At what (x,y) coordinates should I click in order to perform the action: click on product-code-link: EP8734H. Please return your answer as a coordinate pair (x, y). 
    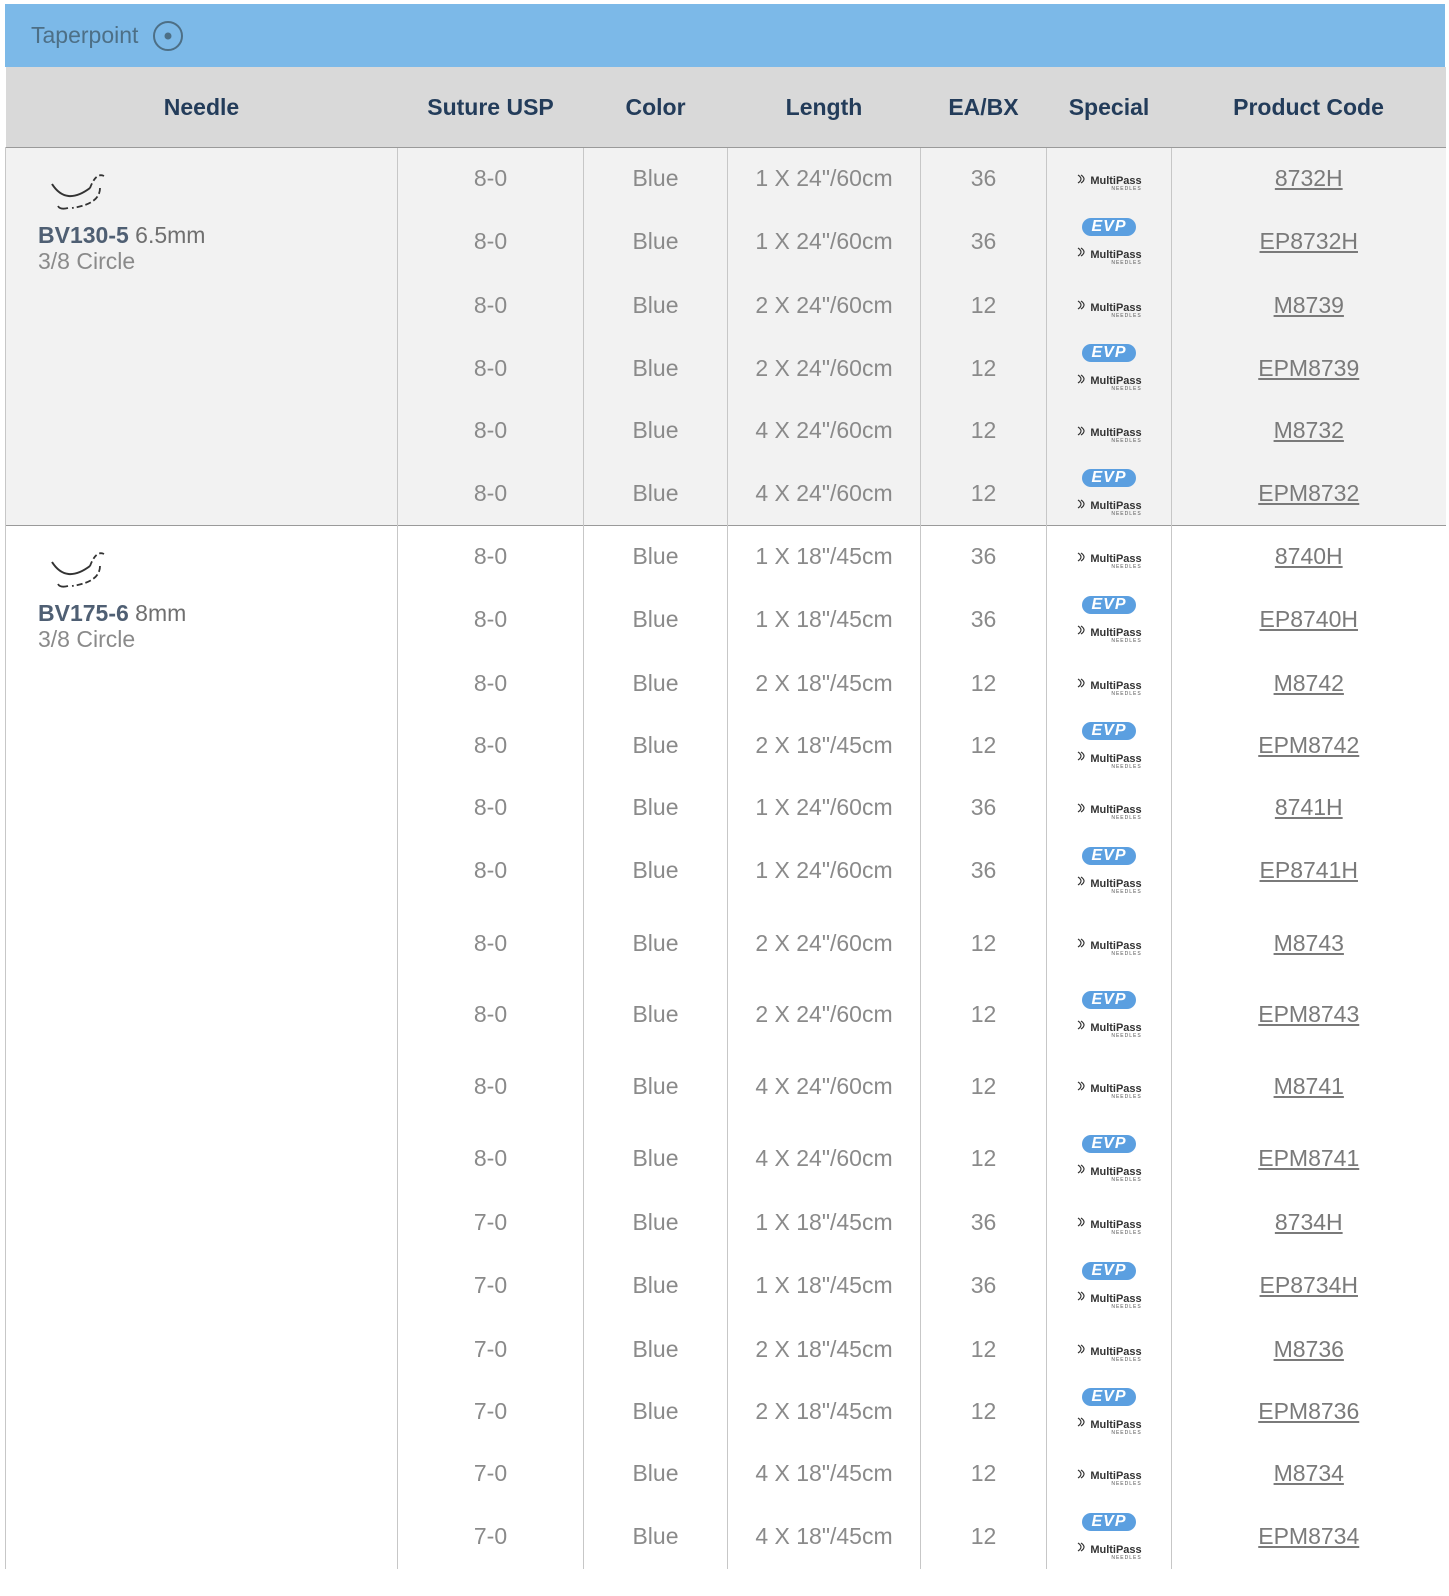
    Looking at the image, I should click on (1309, 1285).